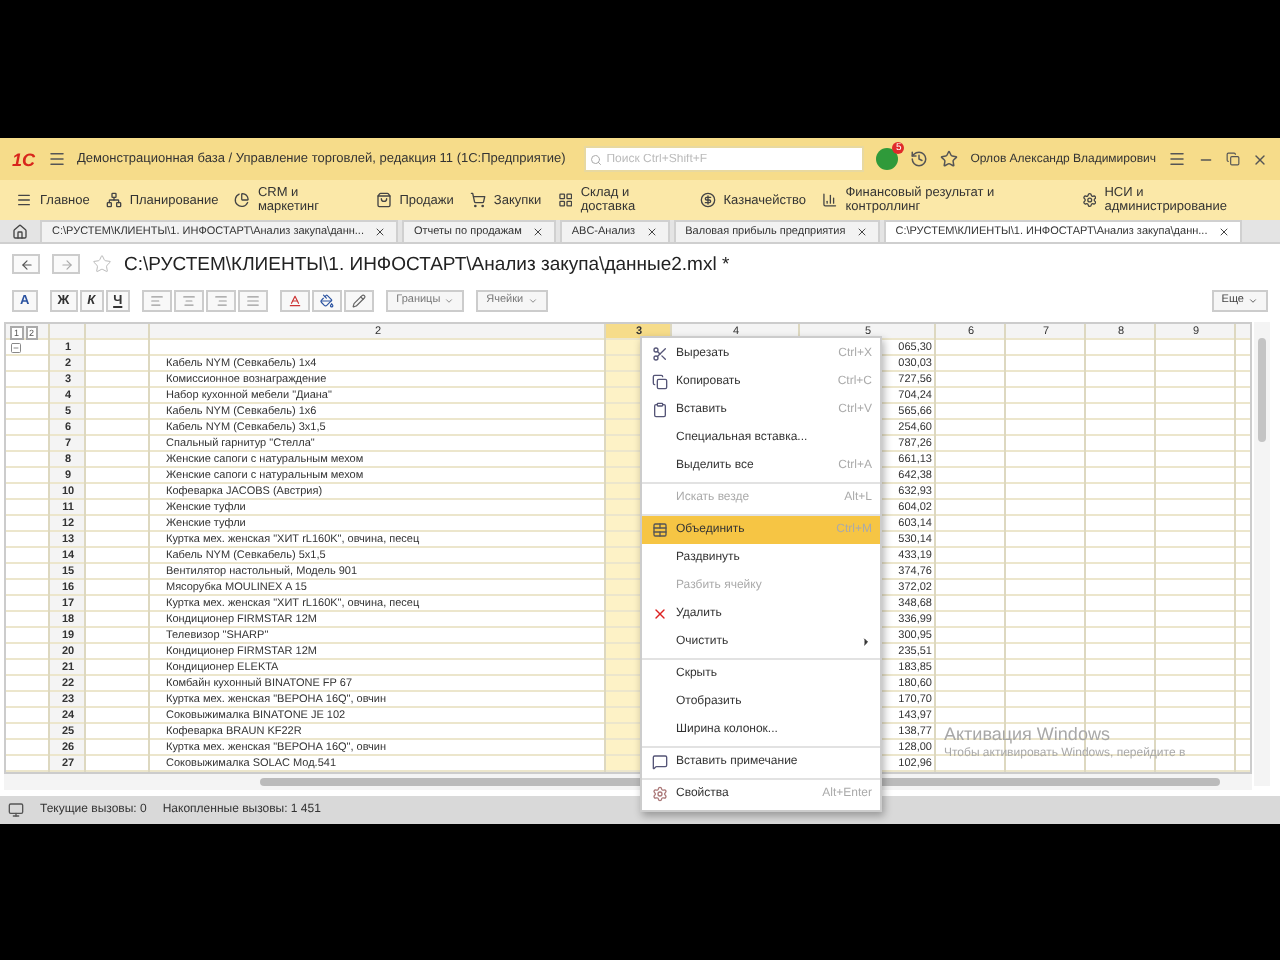 This screenshot has height=960, width=1280. I want to click on text-color-button, so click(295, 300).